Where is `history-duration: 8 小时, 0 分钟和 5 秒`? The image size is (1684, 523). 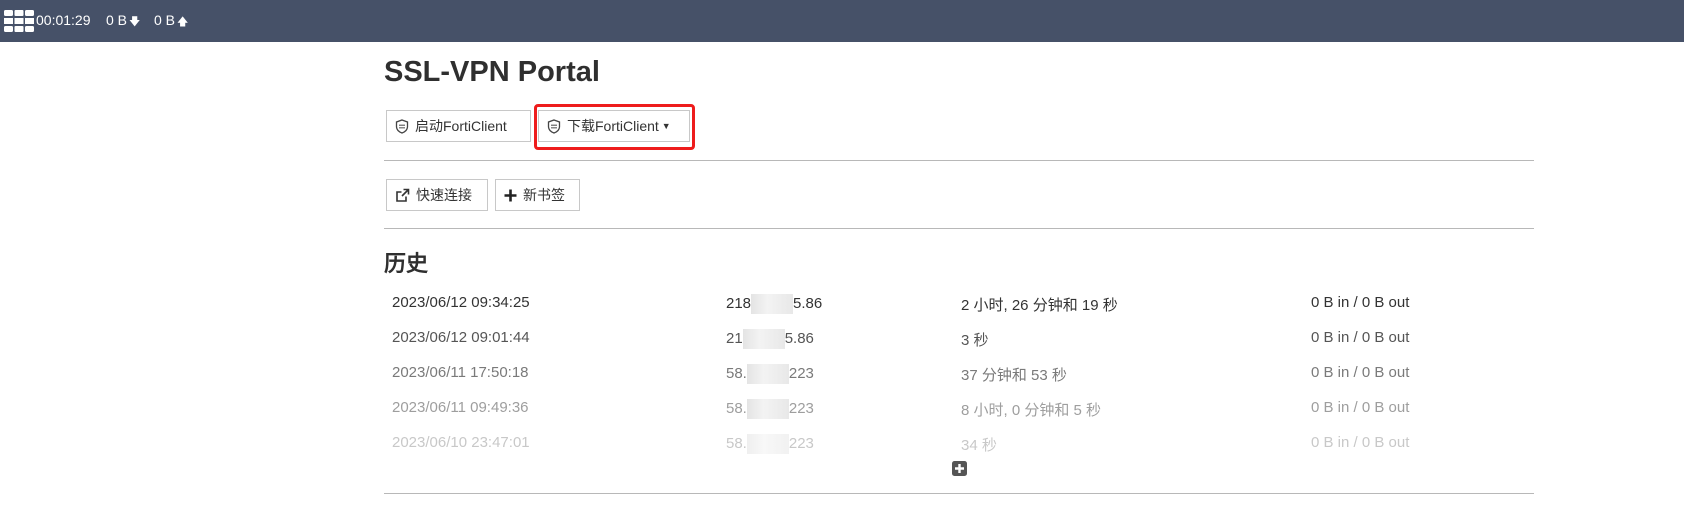
history-duration: 8 小时, 0 分钟和 5 秒 is located at coordinates (1031, 410).